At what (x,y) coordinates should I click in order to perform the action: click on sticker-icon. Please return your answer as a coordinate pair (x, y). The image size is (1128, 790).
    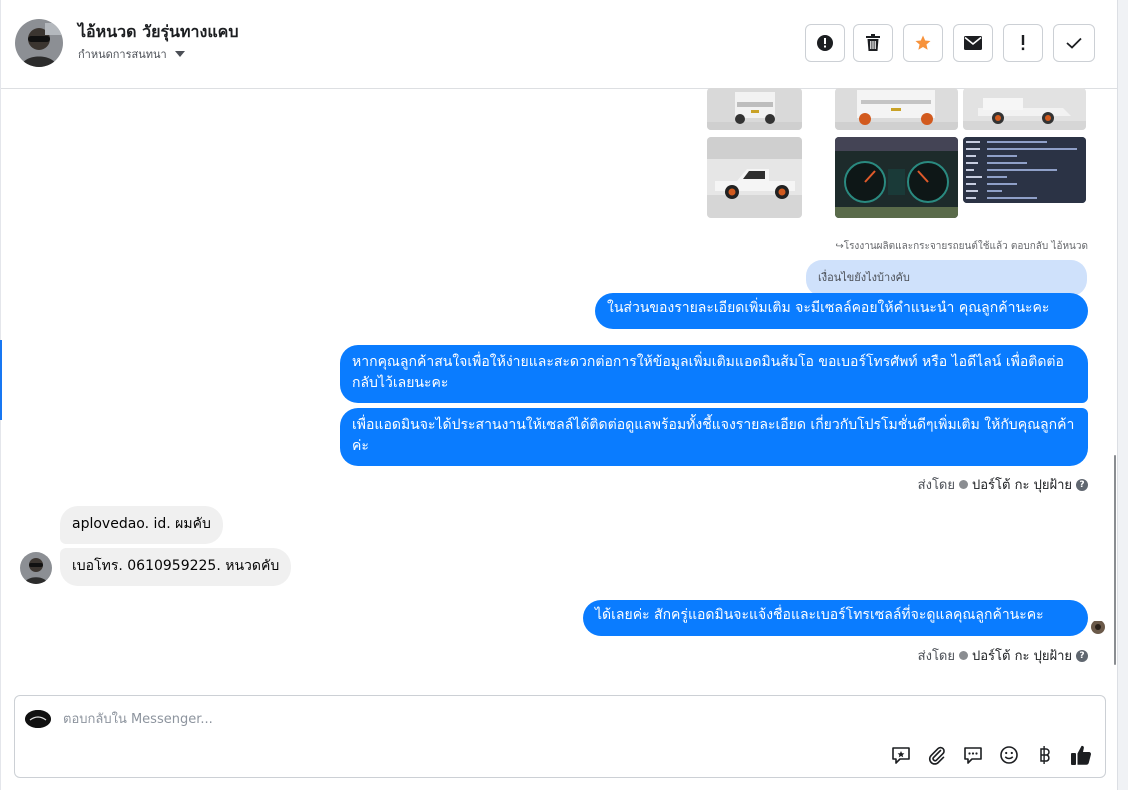
    Looking at the image, I should click on (901, 755).